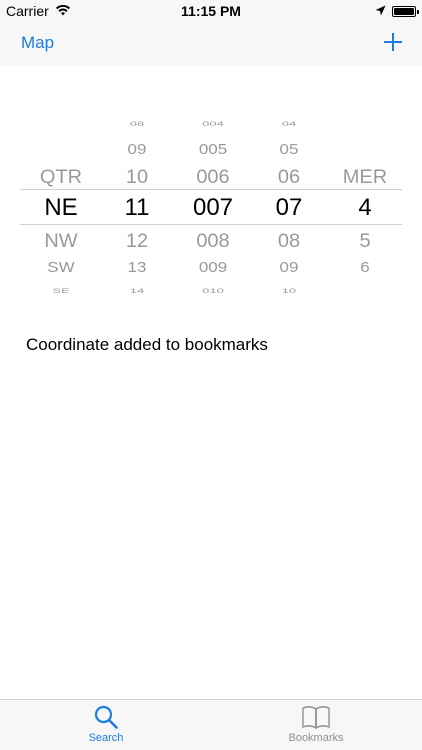 Image resolution: width=422 pixels, height=750 pixels. Describe the element at coordinates (365, 207) in the screenshot. I see `picker-mer-selected: 4` at that location.